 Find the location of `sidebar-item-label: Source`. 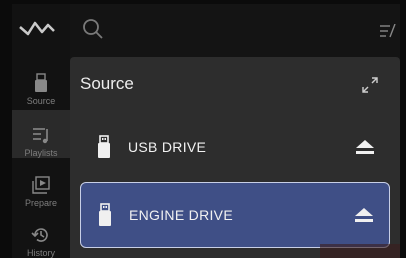

sidebar-item-label: Source is located at coordinates (41, 101).